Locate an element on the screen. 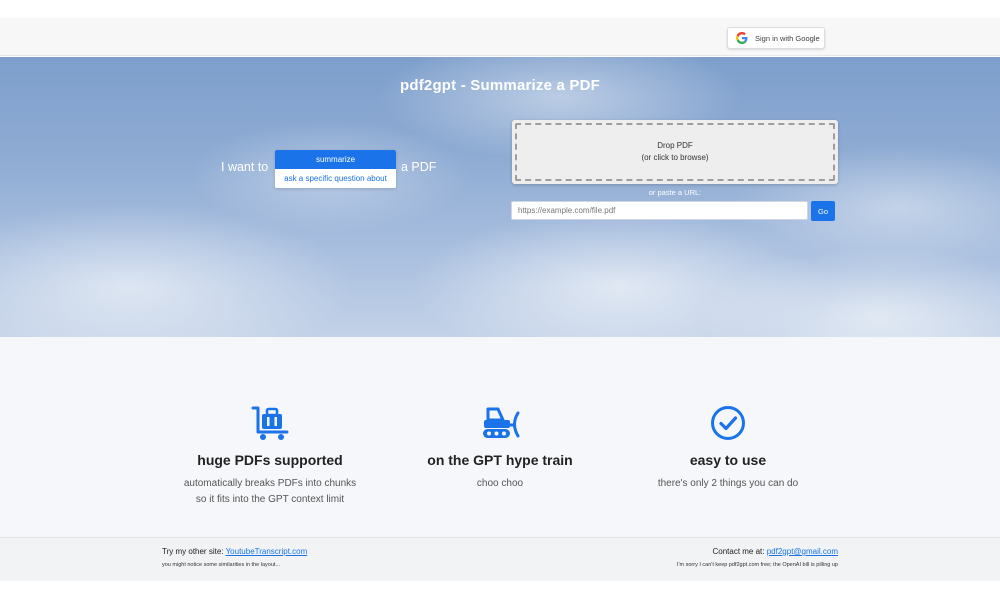 The image size is (1000, 600). go-button: Go is located at coordinates (823, 211).